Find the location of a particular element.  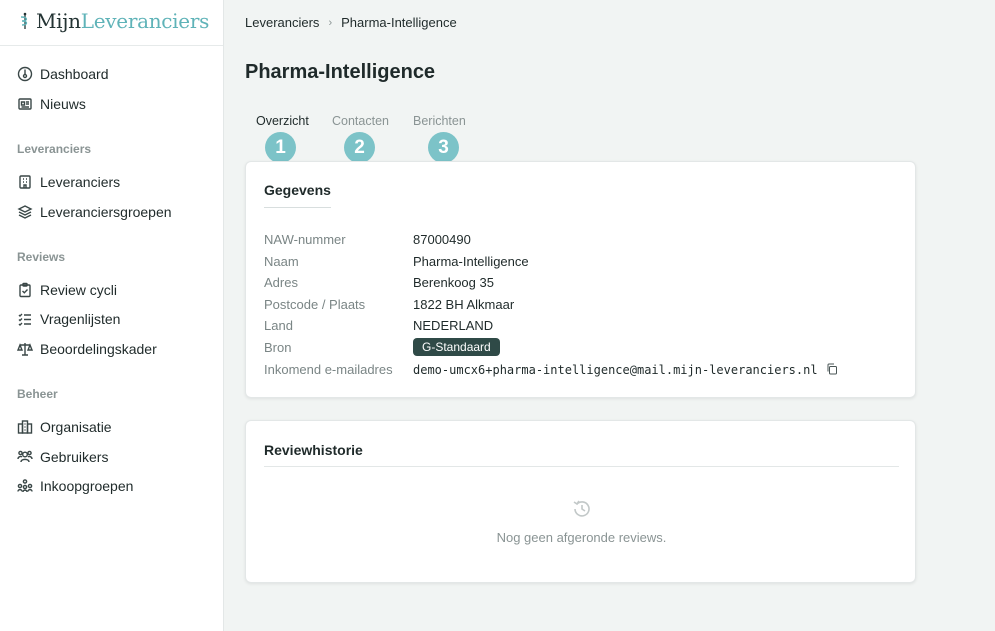

sidebar-item-label: Vragenlijsten is located at coordinates (80, 319).